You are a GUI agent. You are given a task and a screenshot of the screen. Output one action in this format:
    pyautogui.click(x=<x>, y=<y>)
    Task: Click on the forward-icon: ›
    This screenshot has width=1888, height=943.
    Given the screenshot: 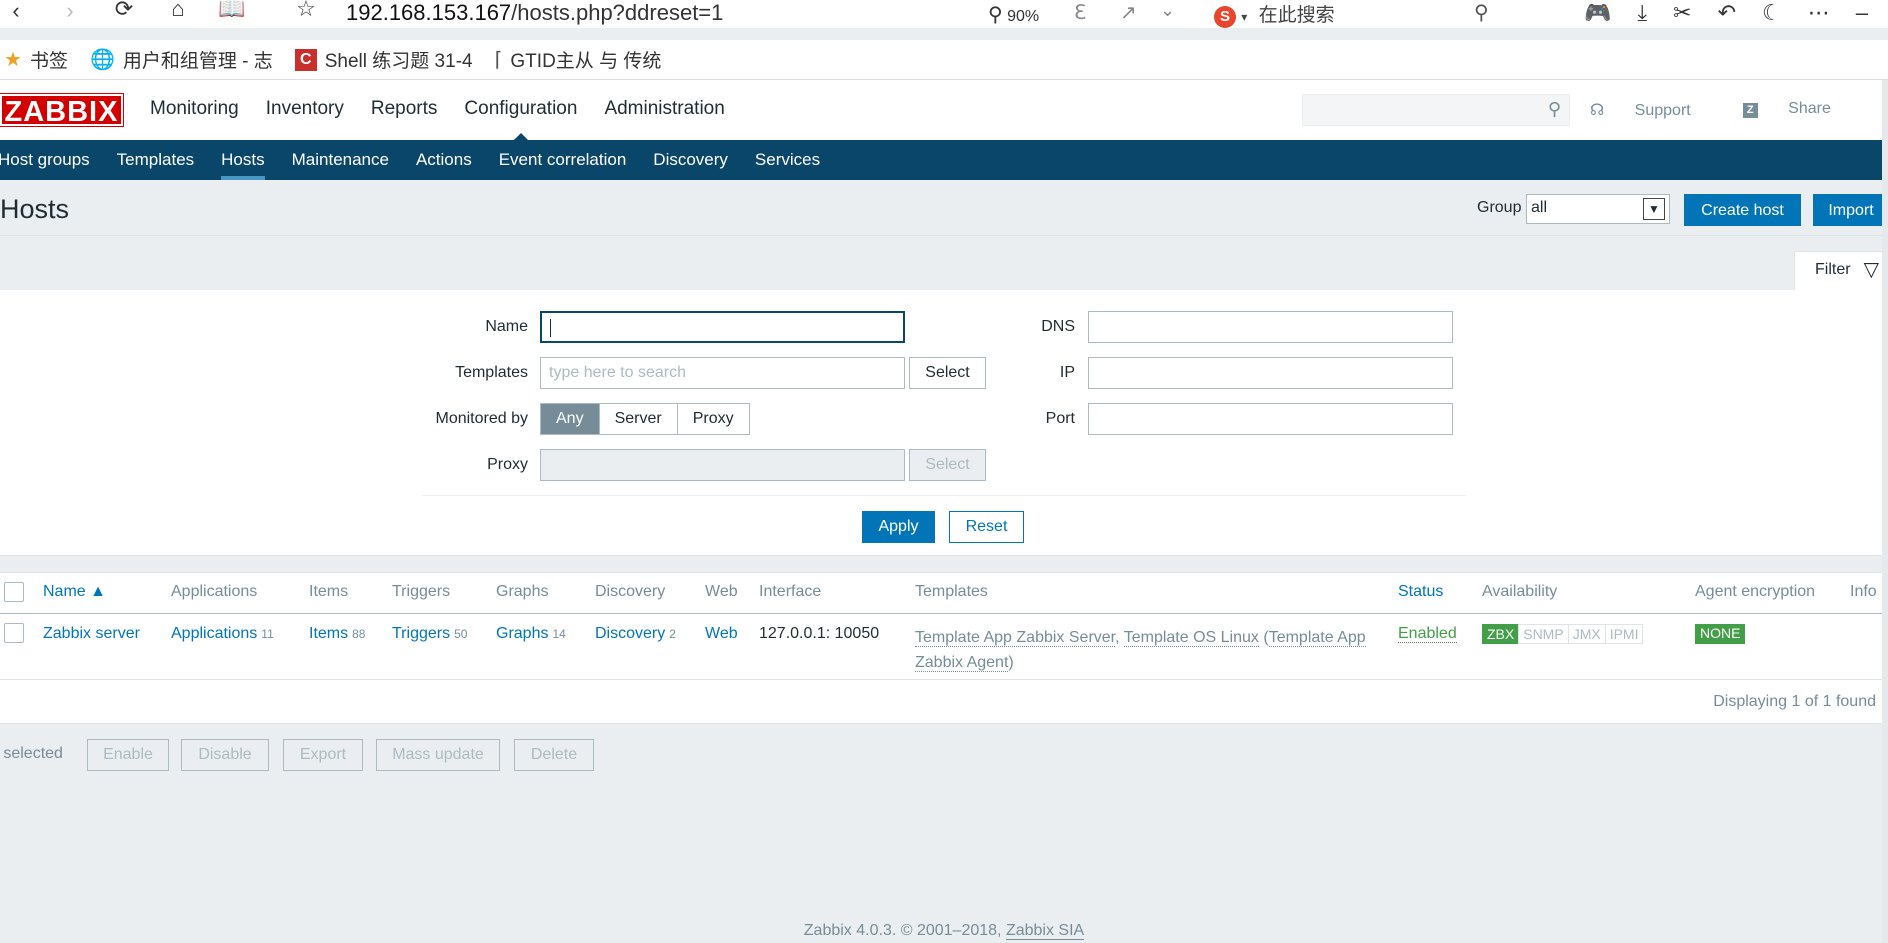 What is the action you would take?
    pyautogui.click(x=70, y=12)
    